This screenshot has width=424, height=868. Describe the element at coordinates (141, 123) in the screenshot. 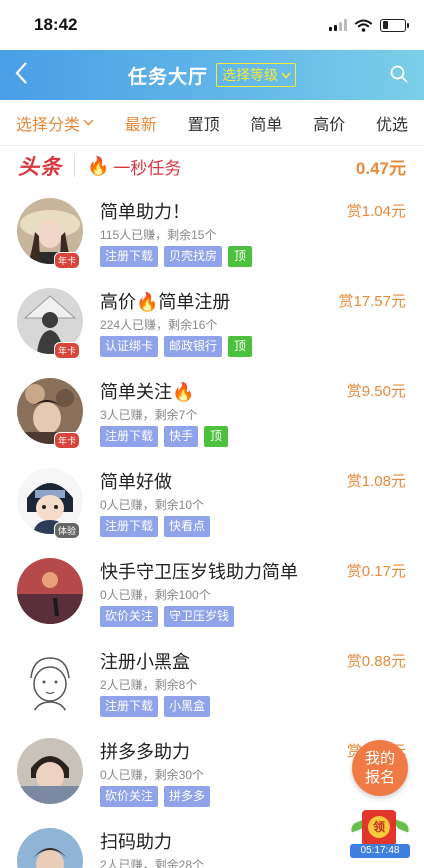

I see `filter-latest: 最新` at that location.